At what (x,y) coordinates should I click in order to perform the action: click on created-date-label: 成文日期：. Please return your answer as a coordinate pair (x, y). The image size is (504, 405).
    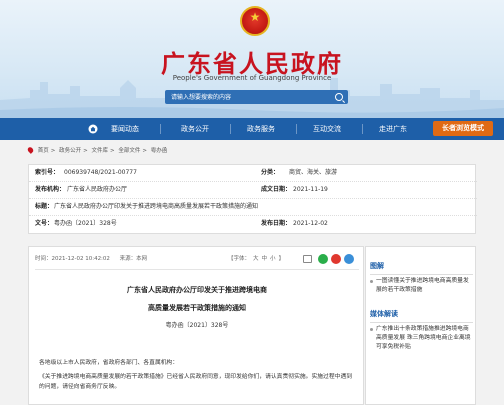
    Looking at the image, I should click on (276, 189).